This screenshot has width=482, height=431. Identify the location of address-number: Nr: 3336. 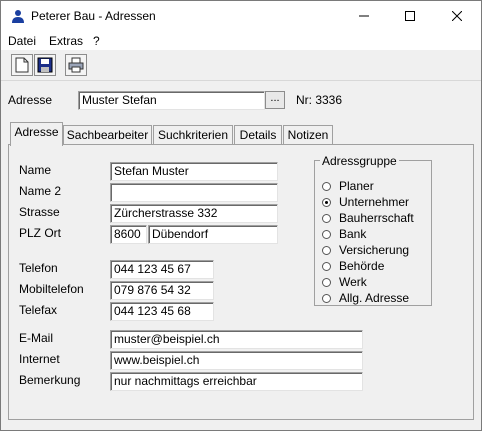
(319, 100).